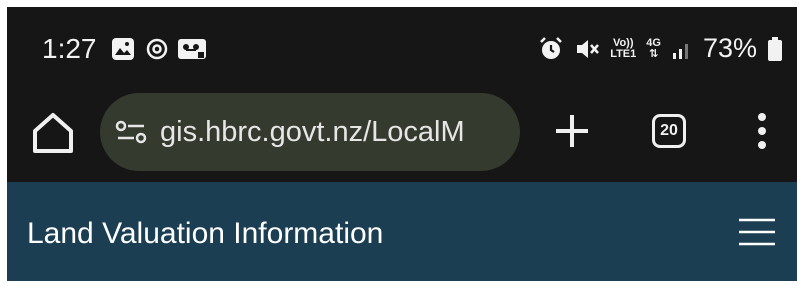 This screenshot has width=803, height=286. I want to click on voicemail-icon, so click(192, 49).